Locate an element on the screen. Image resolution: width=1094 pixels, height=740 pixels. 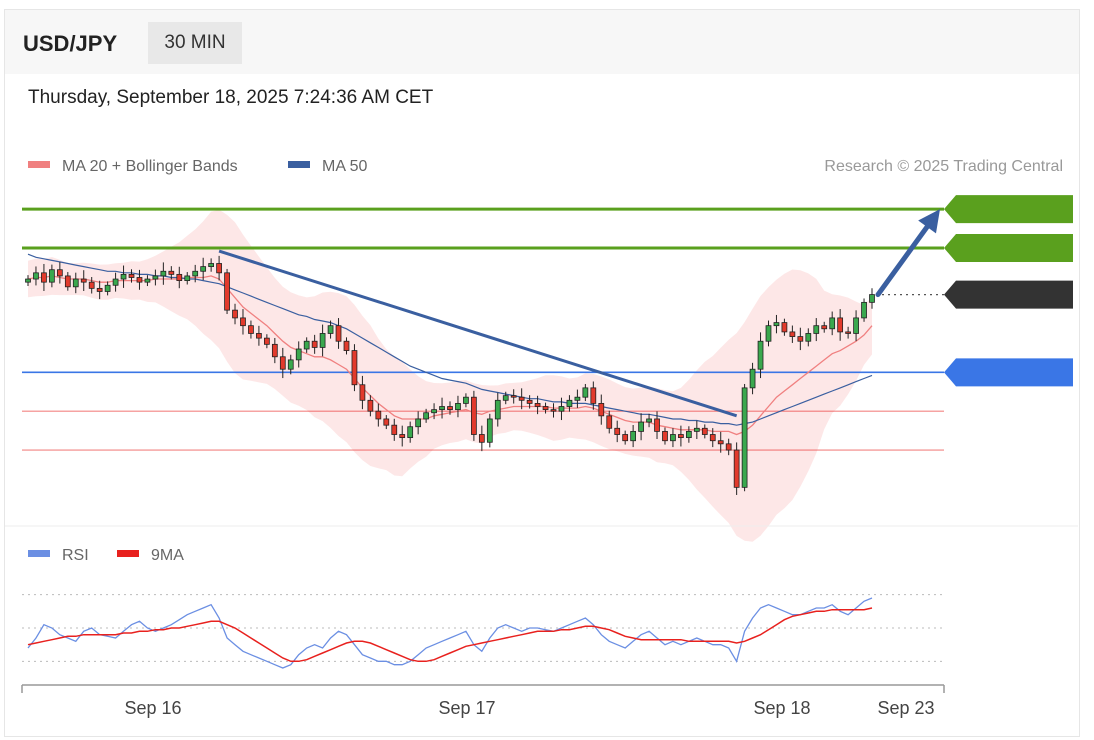
legend-swatch-9ma is located at coordinates (128, 553).